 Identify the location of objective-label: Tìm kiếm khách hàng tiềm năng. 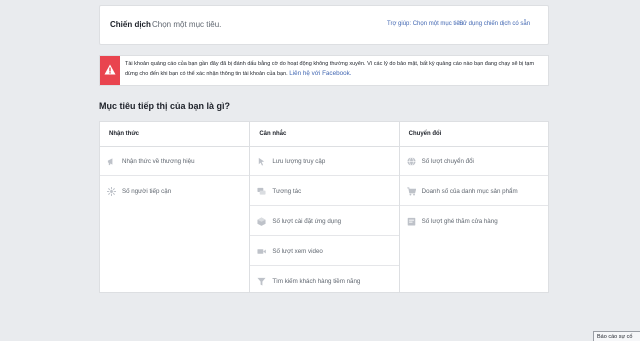
(316, 281).